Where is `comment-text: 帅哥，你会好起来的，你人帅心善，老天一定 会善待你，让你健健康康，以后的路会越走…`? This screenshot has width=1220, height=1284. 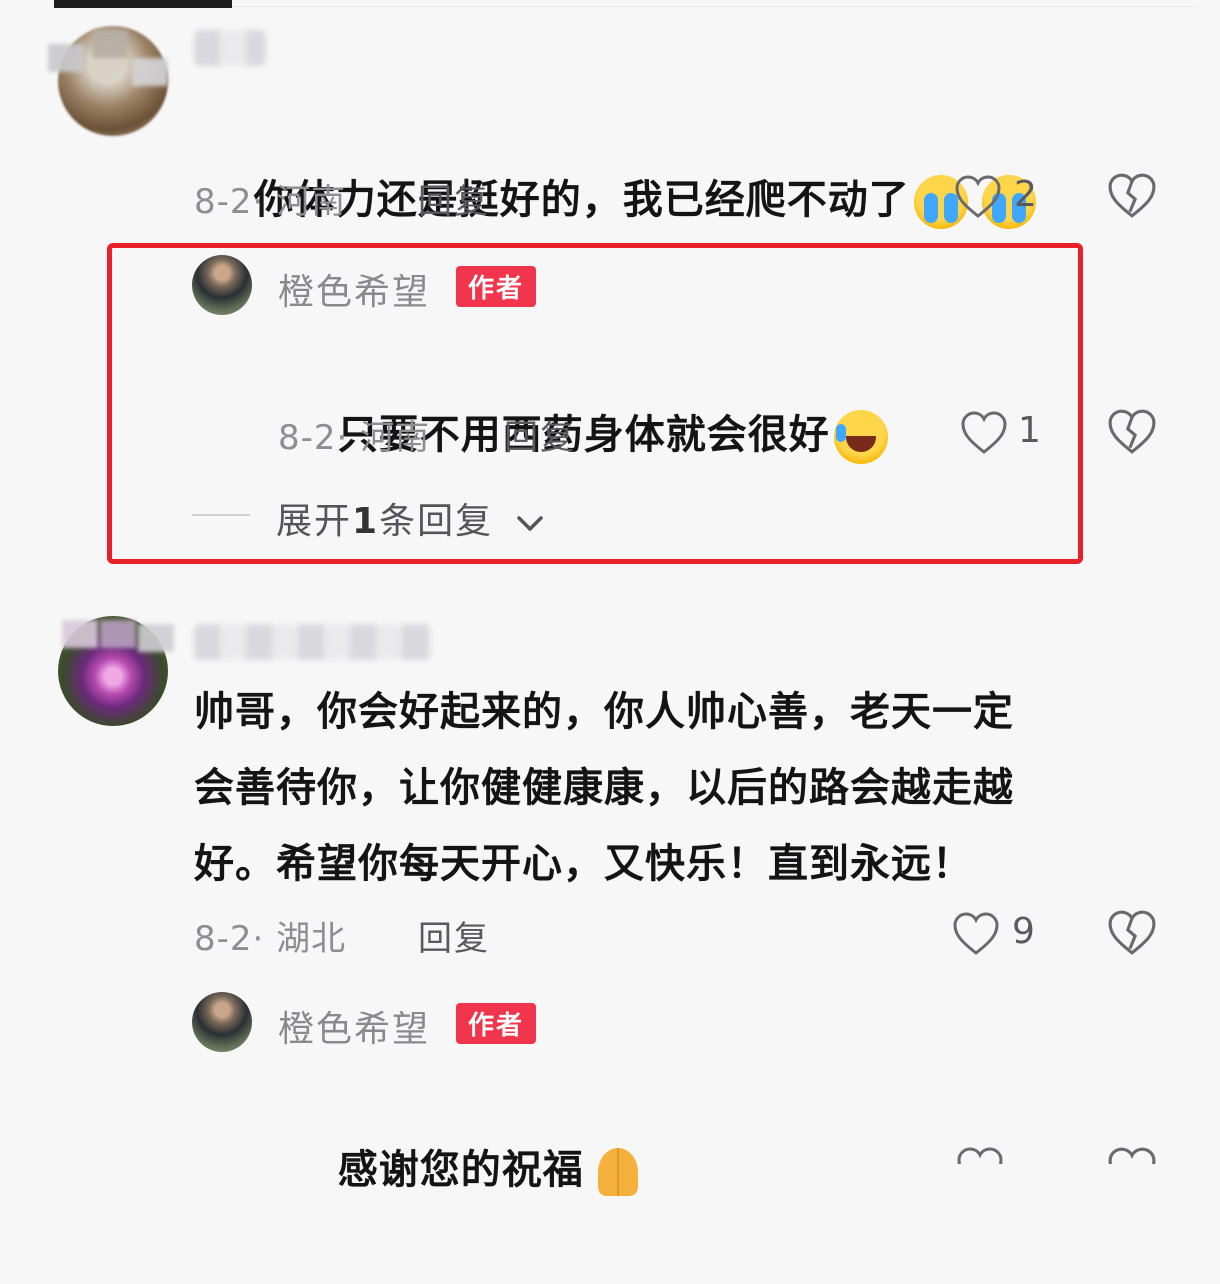
comment-text: 帅哥，你会好起来的，你人帅心善，老天一定 会善待你，让你健健康康，以后的路会越走… is located at coordinates (604, 788).